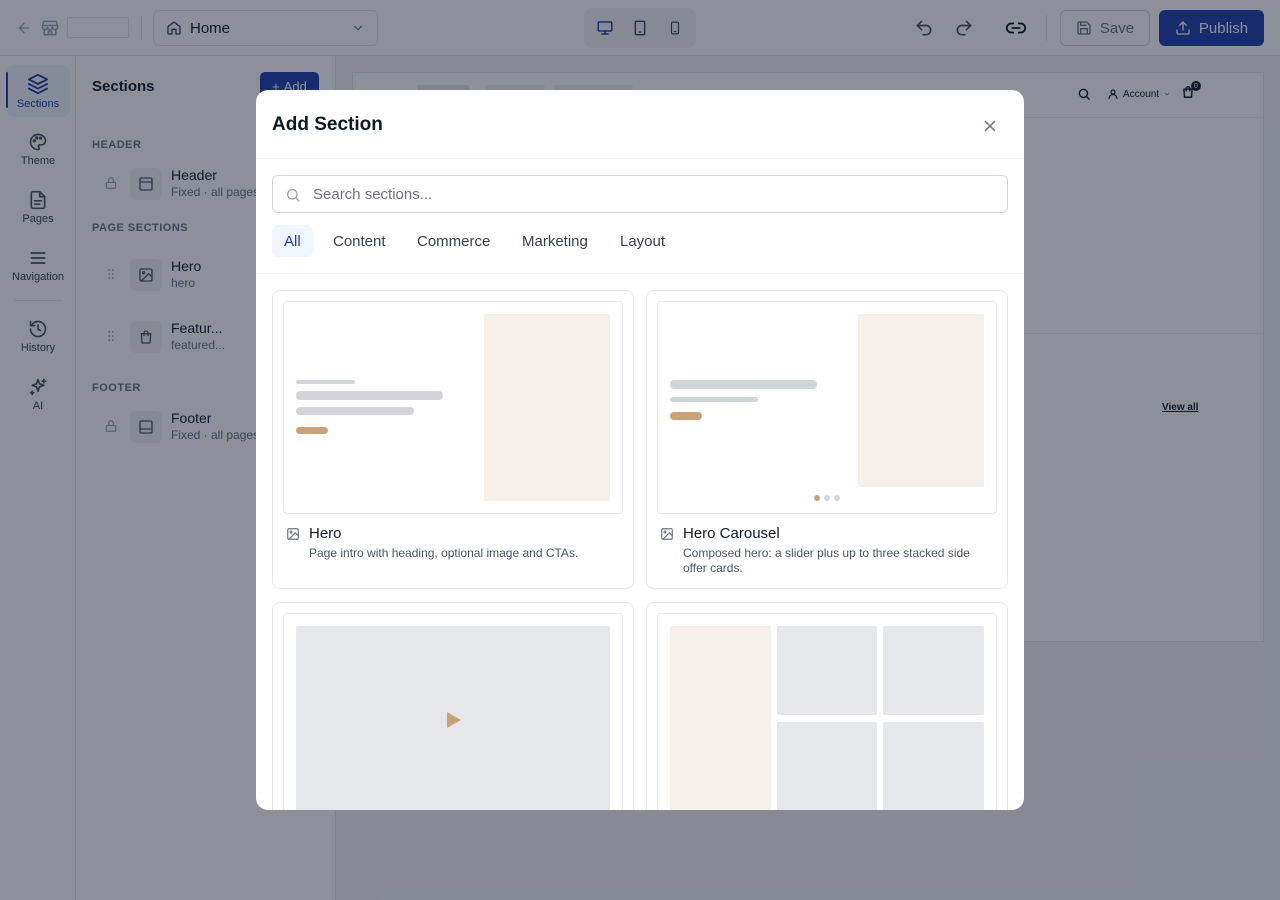  I want to click on card-name: Hero Carousel, so click(731, 533).